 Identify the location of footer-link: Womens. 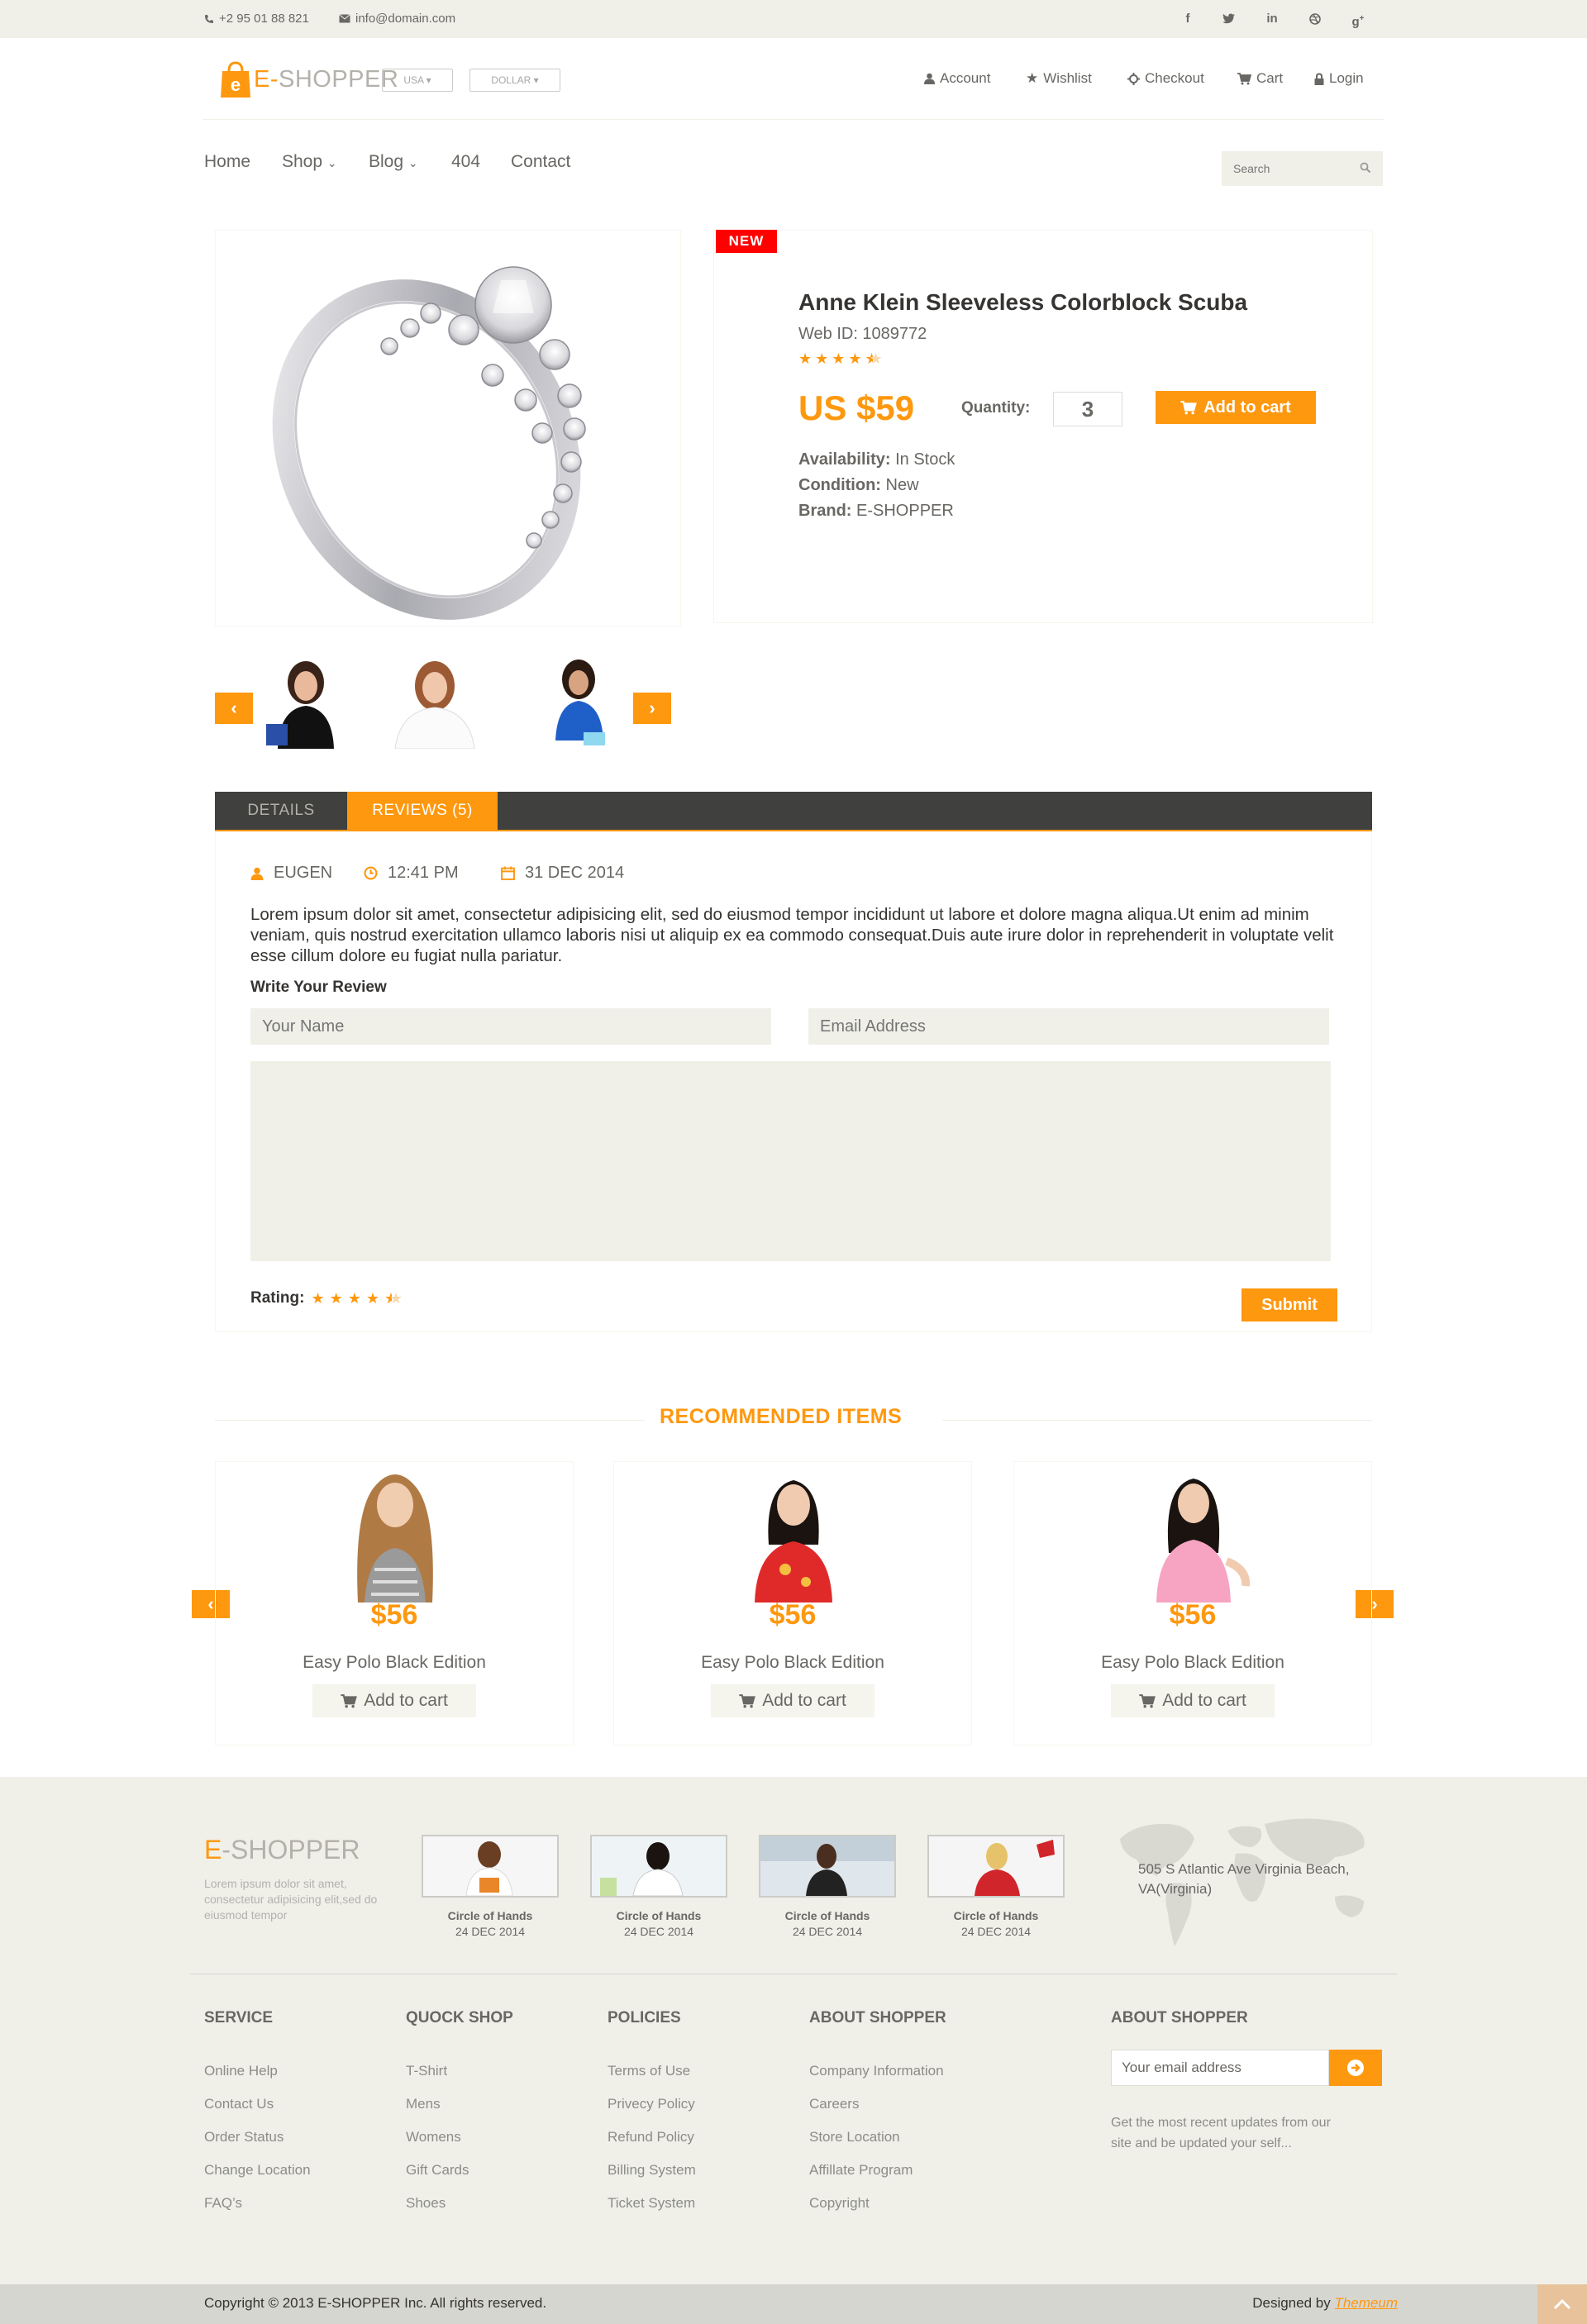
(437, 2137).